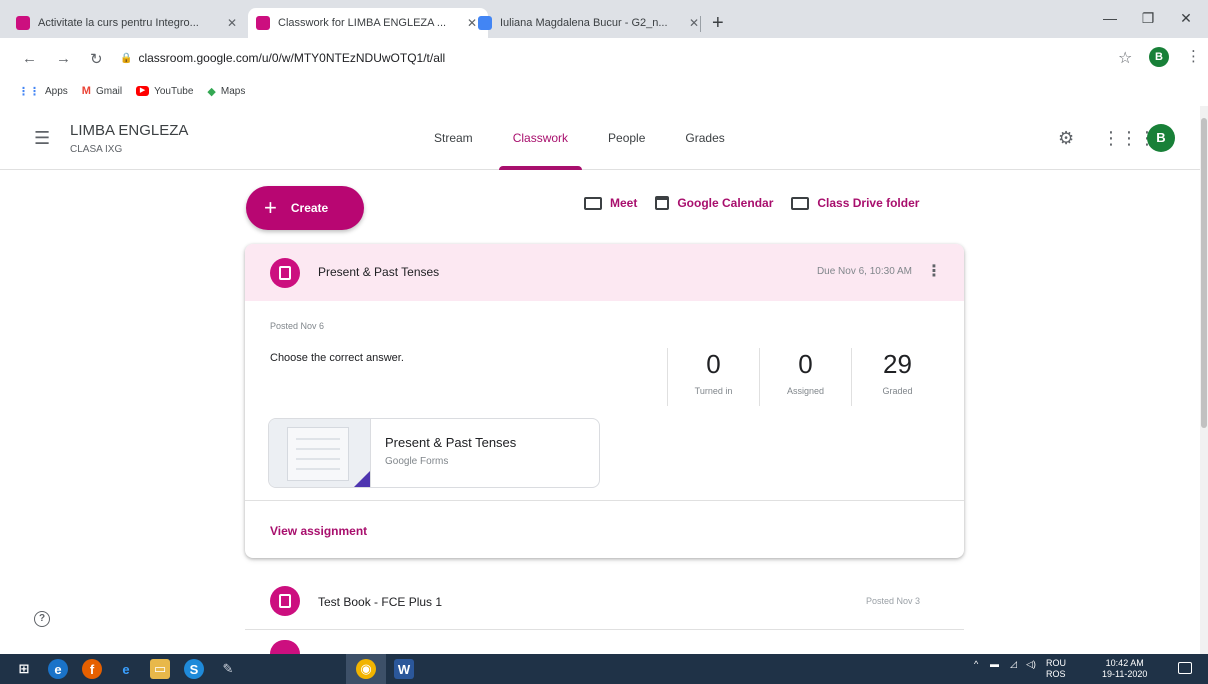 The width and height of the screenshot is (1208, 684). I want to click on forms-corner-icon, so click(361, 479).